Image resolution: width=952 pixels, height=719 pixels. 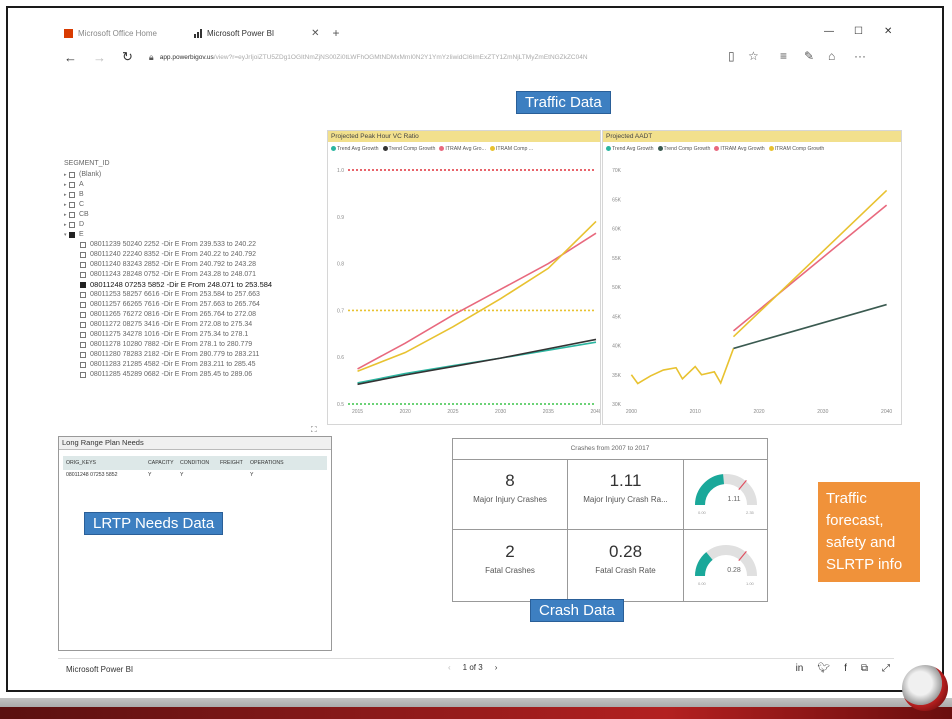 I want to click on fatal-rate-gauge: 0.28 0.00 1.00, so click(x=726, y=566).